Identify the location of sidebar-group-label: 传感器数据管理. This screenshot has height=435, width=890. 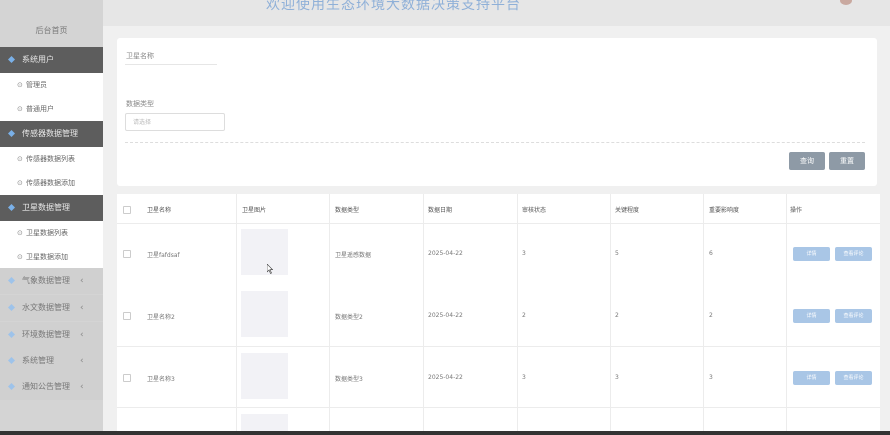
(50, 133).